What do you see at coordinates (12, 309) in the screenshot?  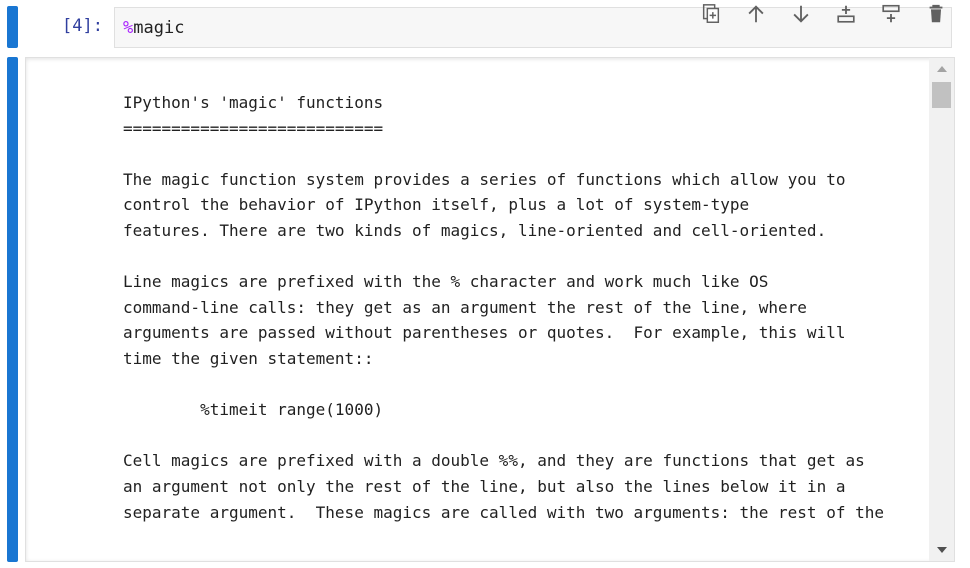 I see `output-cell-collapser` at bounding box center [12, 309].